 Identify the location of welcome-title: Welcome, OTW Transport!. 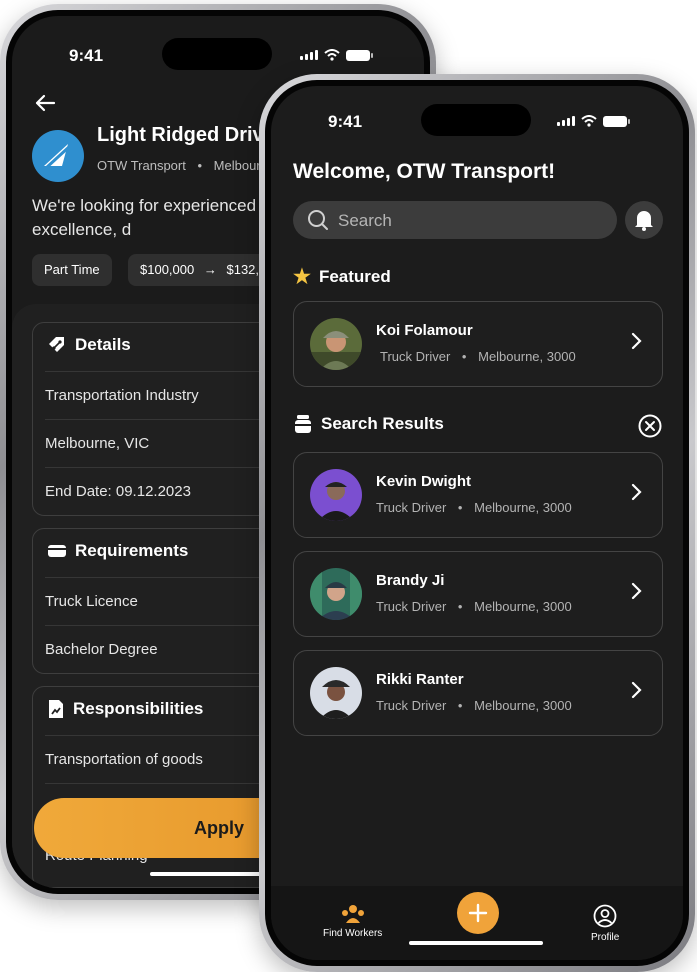
(424, 171).